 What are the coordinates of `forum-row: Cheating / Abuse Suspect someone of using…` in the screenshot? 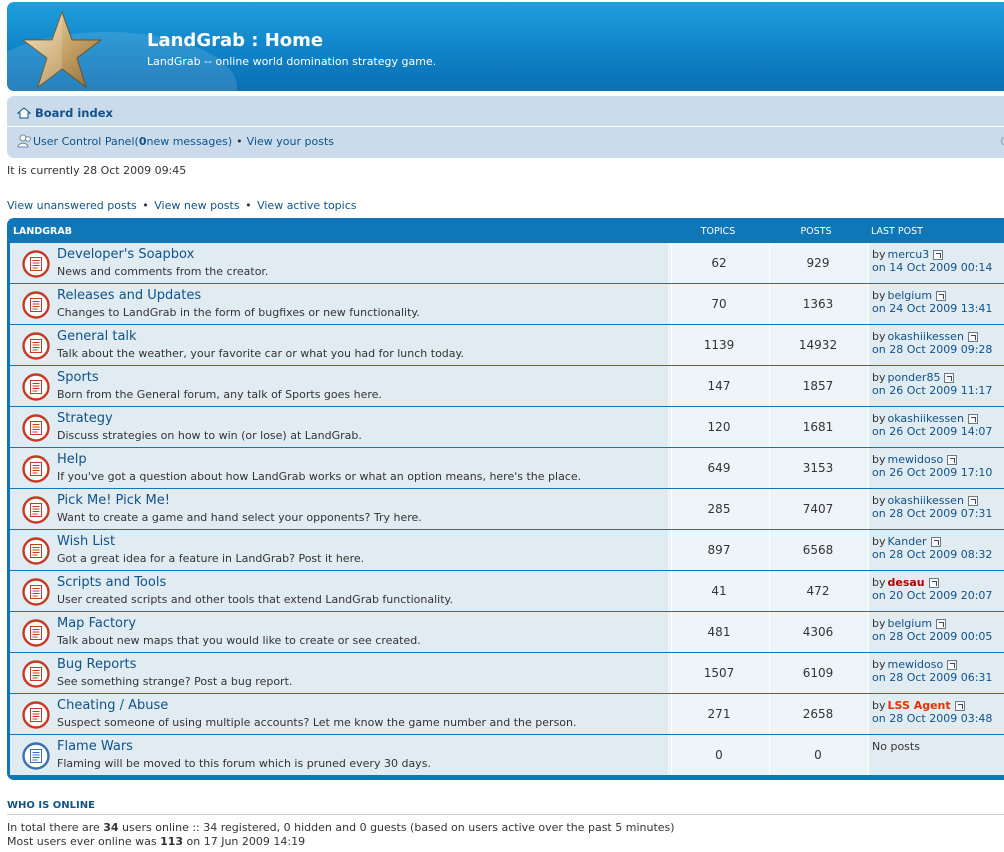 It's located at (507, 714).